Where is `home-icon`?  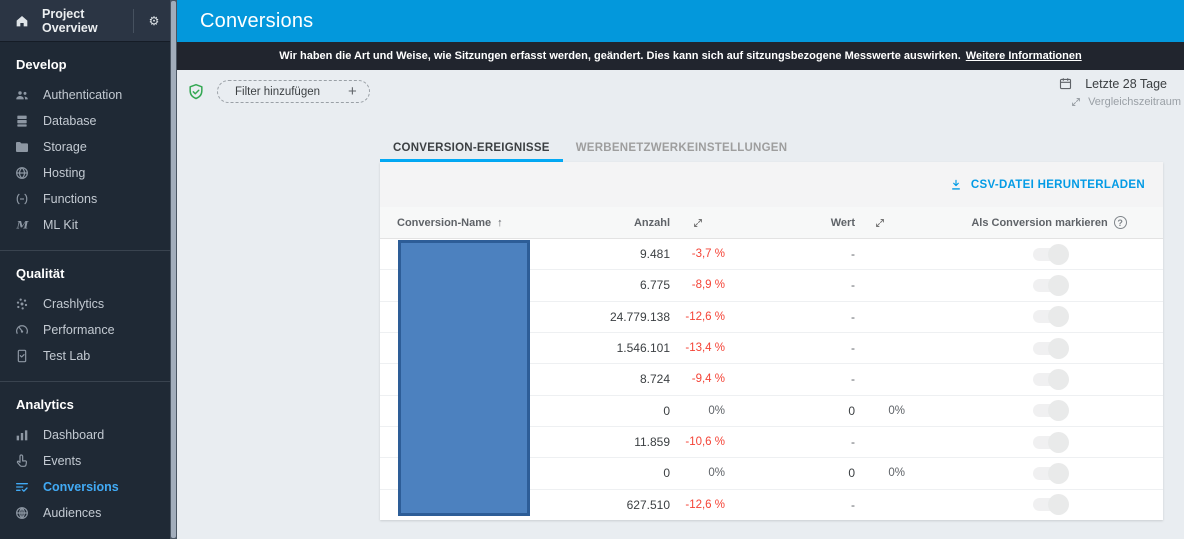
home-icon is located at coordinates (22, 21).